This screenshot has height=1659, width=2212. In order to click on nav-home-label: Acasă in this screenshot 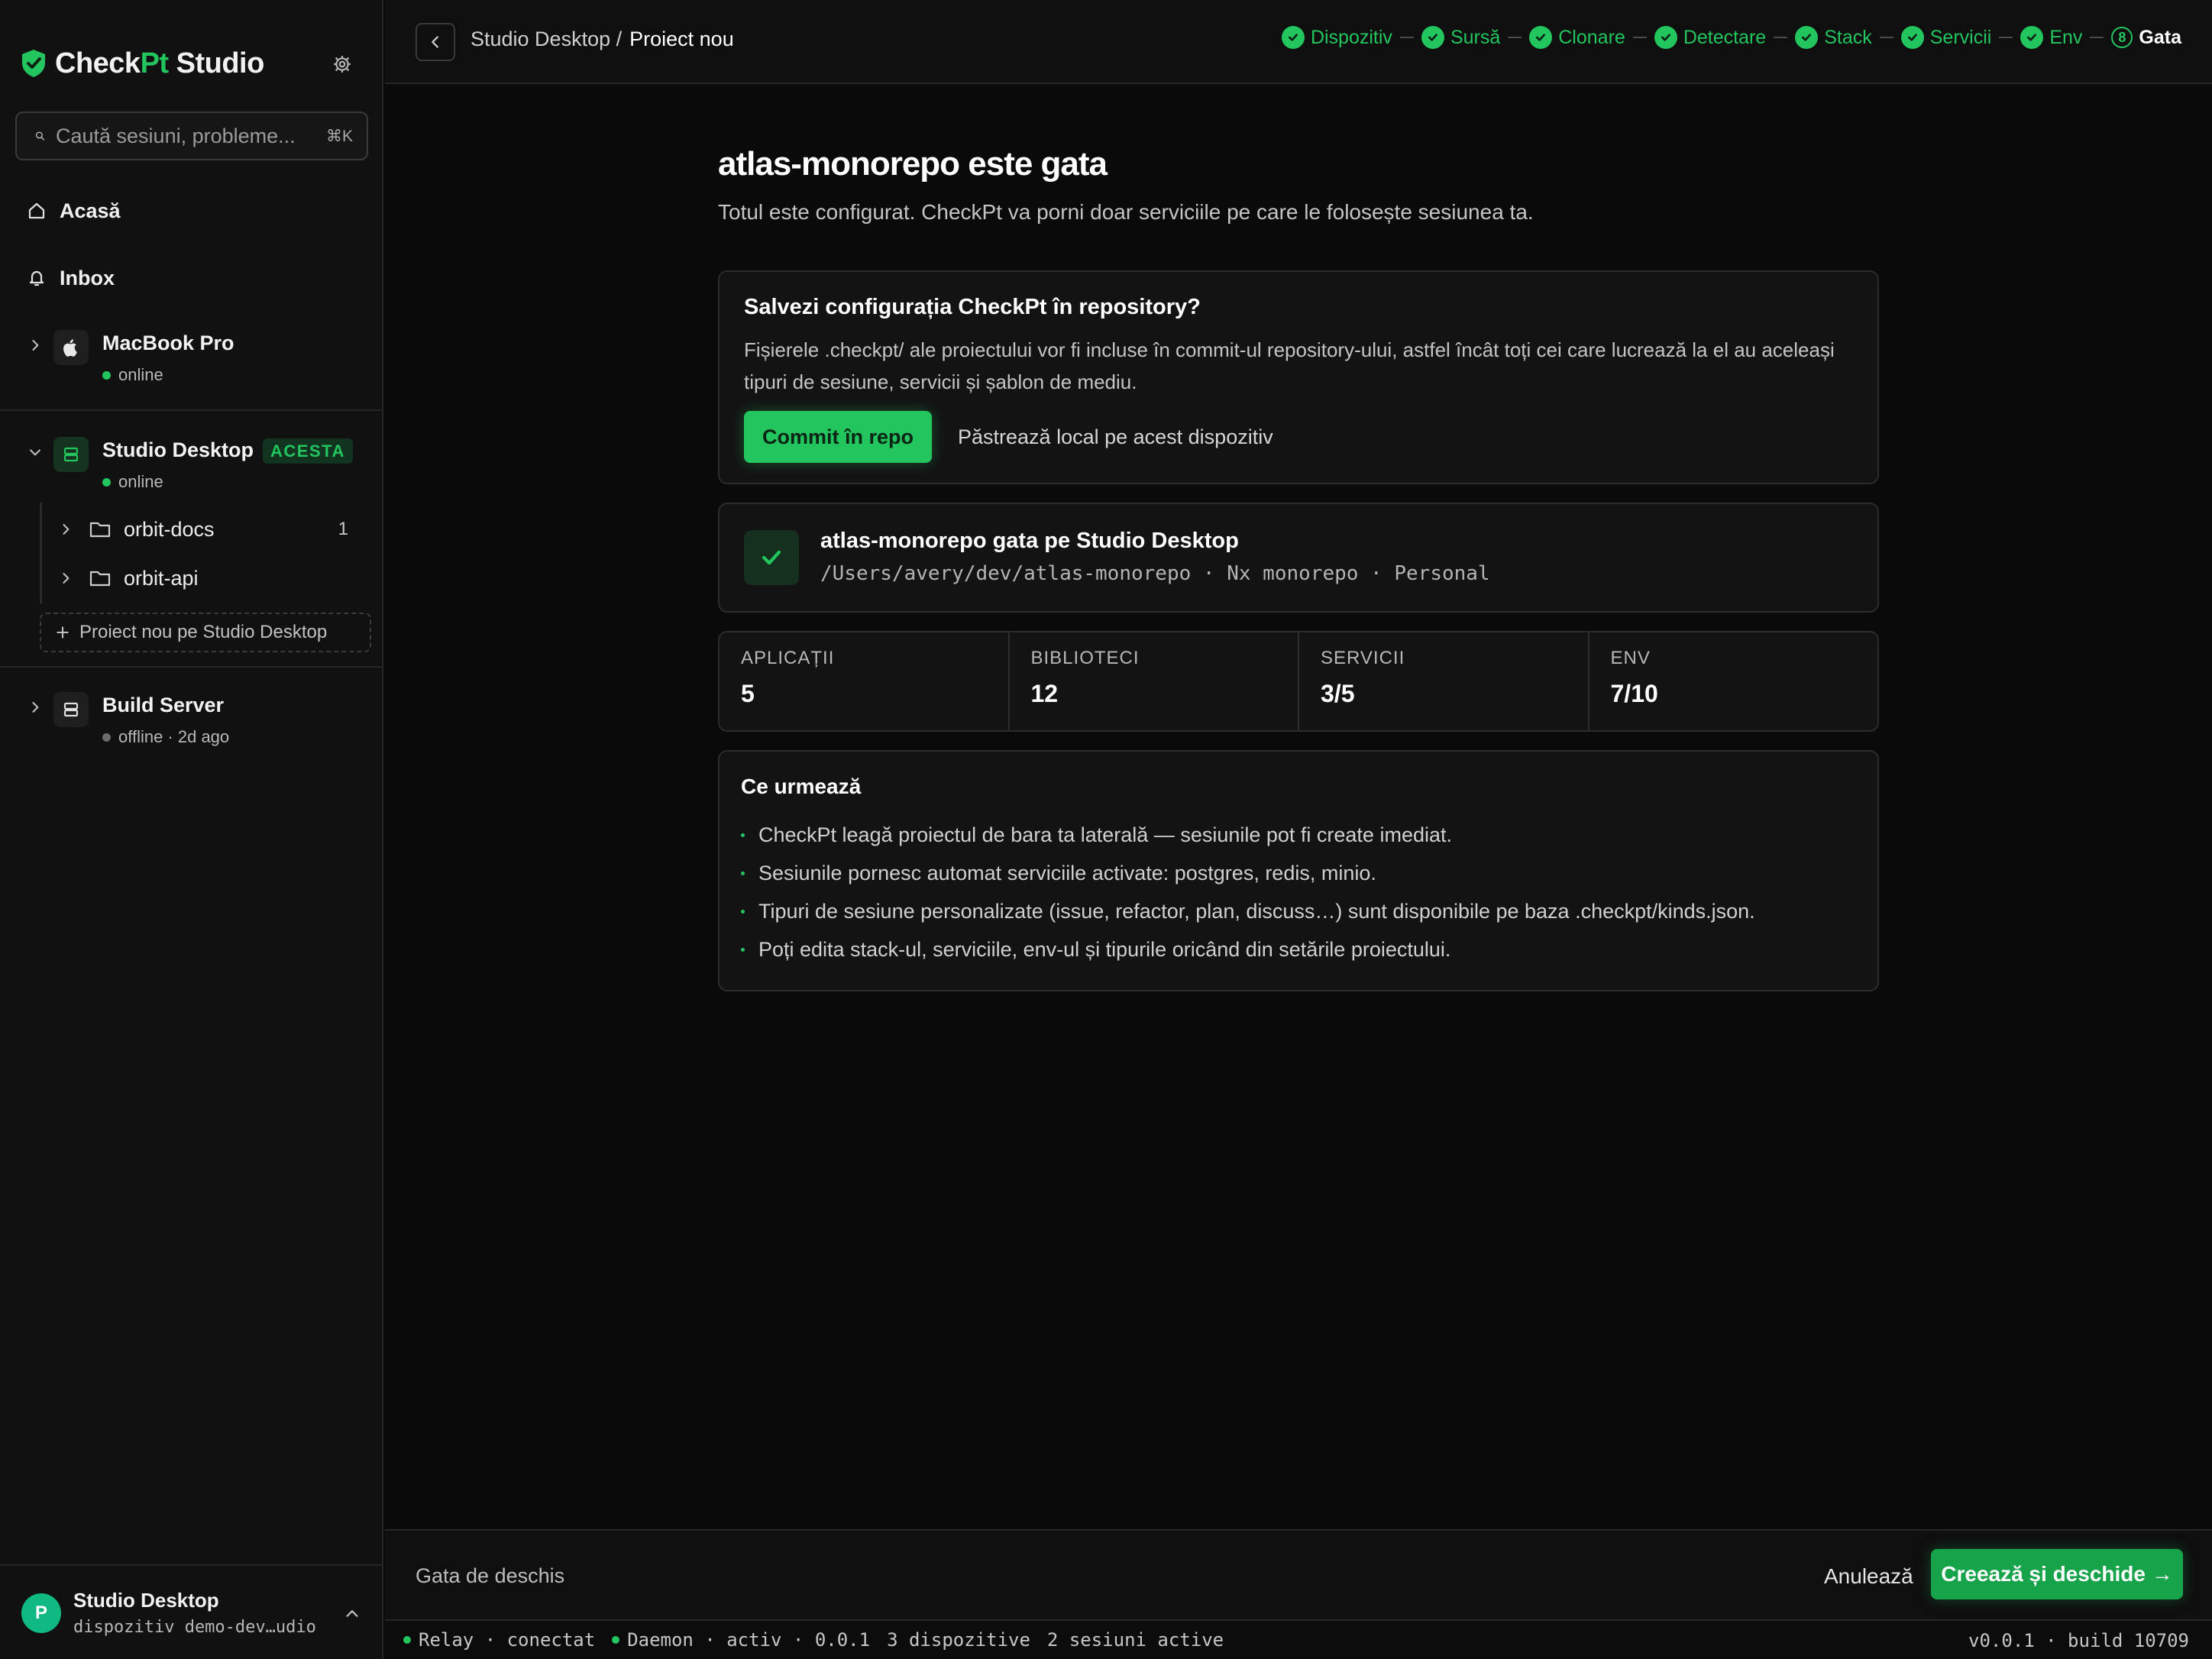, I will do `click(90, 210)`.